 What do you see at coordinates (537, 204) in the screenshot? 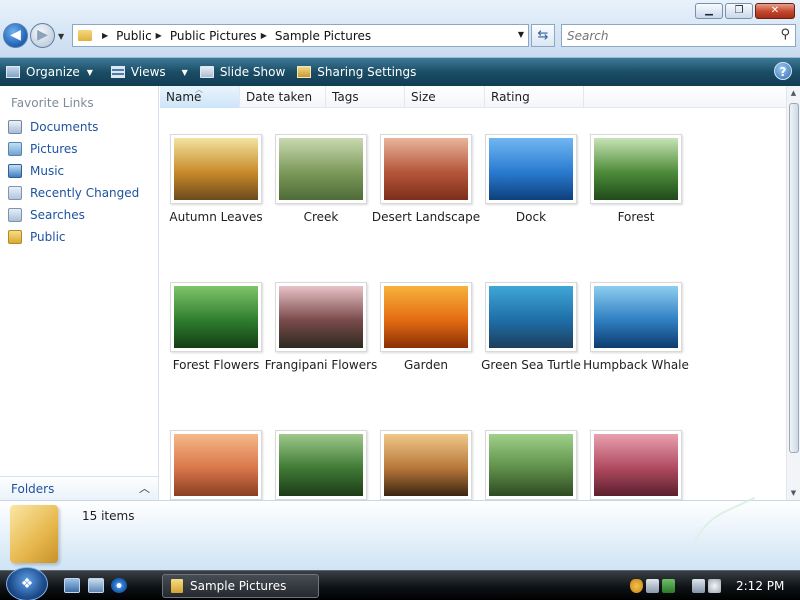
I see `file-item: Dock` at bounding box center [537, 204].